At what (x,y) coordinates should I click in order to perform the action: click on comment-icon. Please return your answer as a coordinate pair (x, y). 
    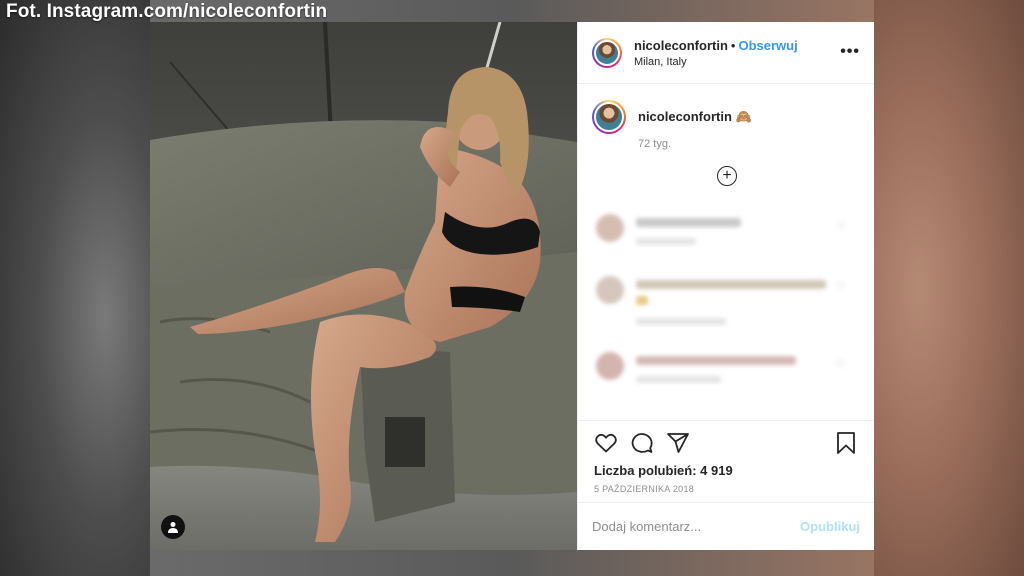
    Looking at the image, I should click on (642, 443).